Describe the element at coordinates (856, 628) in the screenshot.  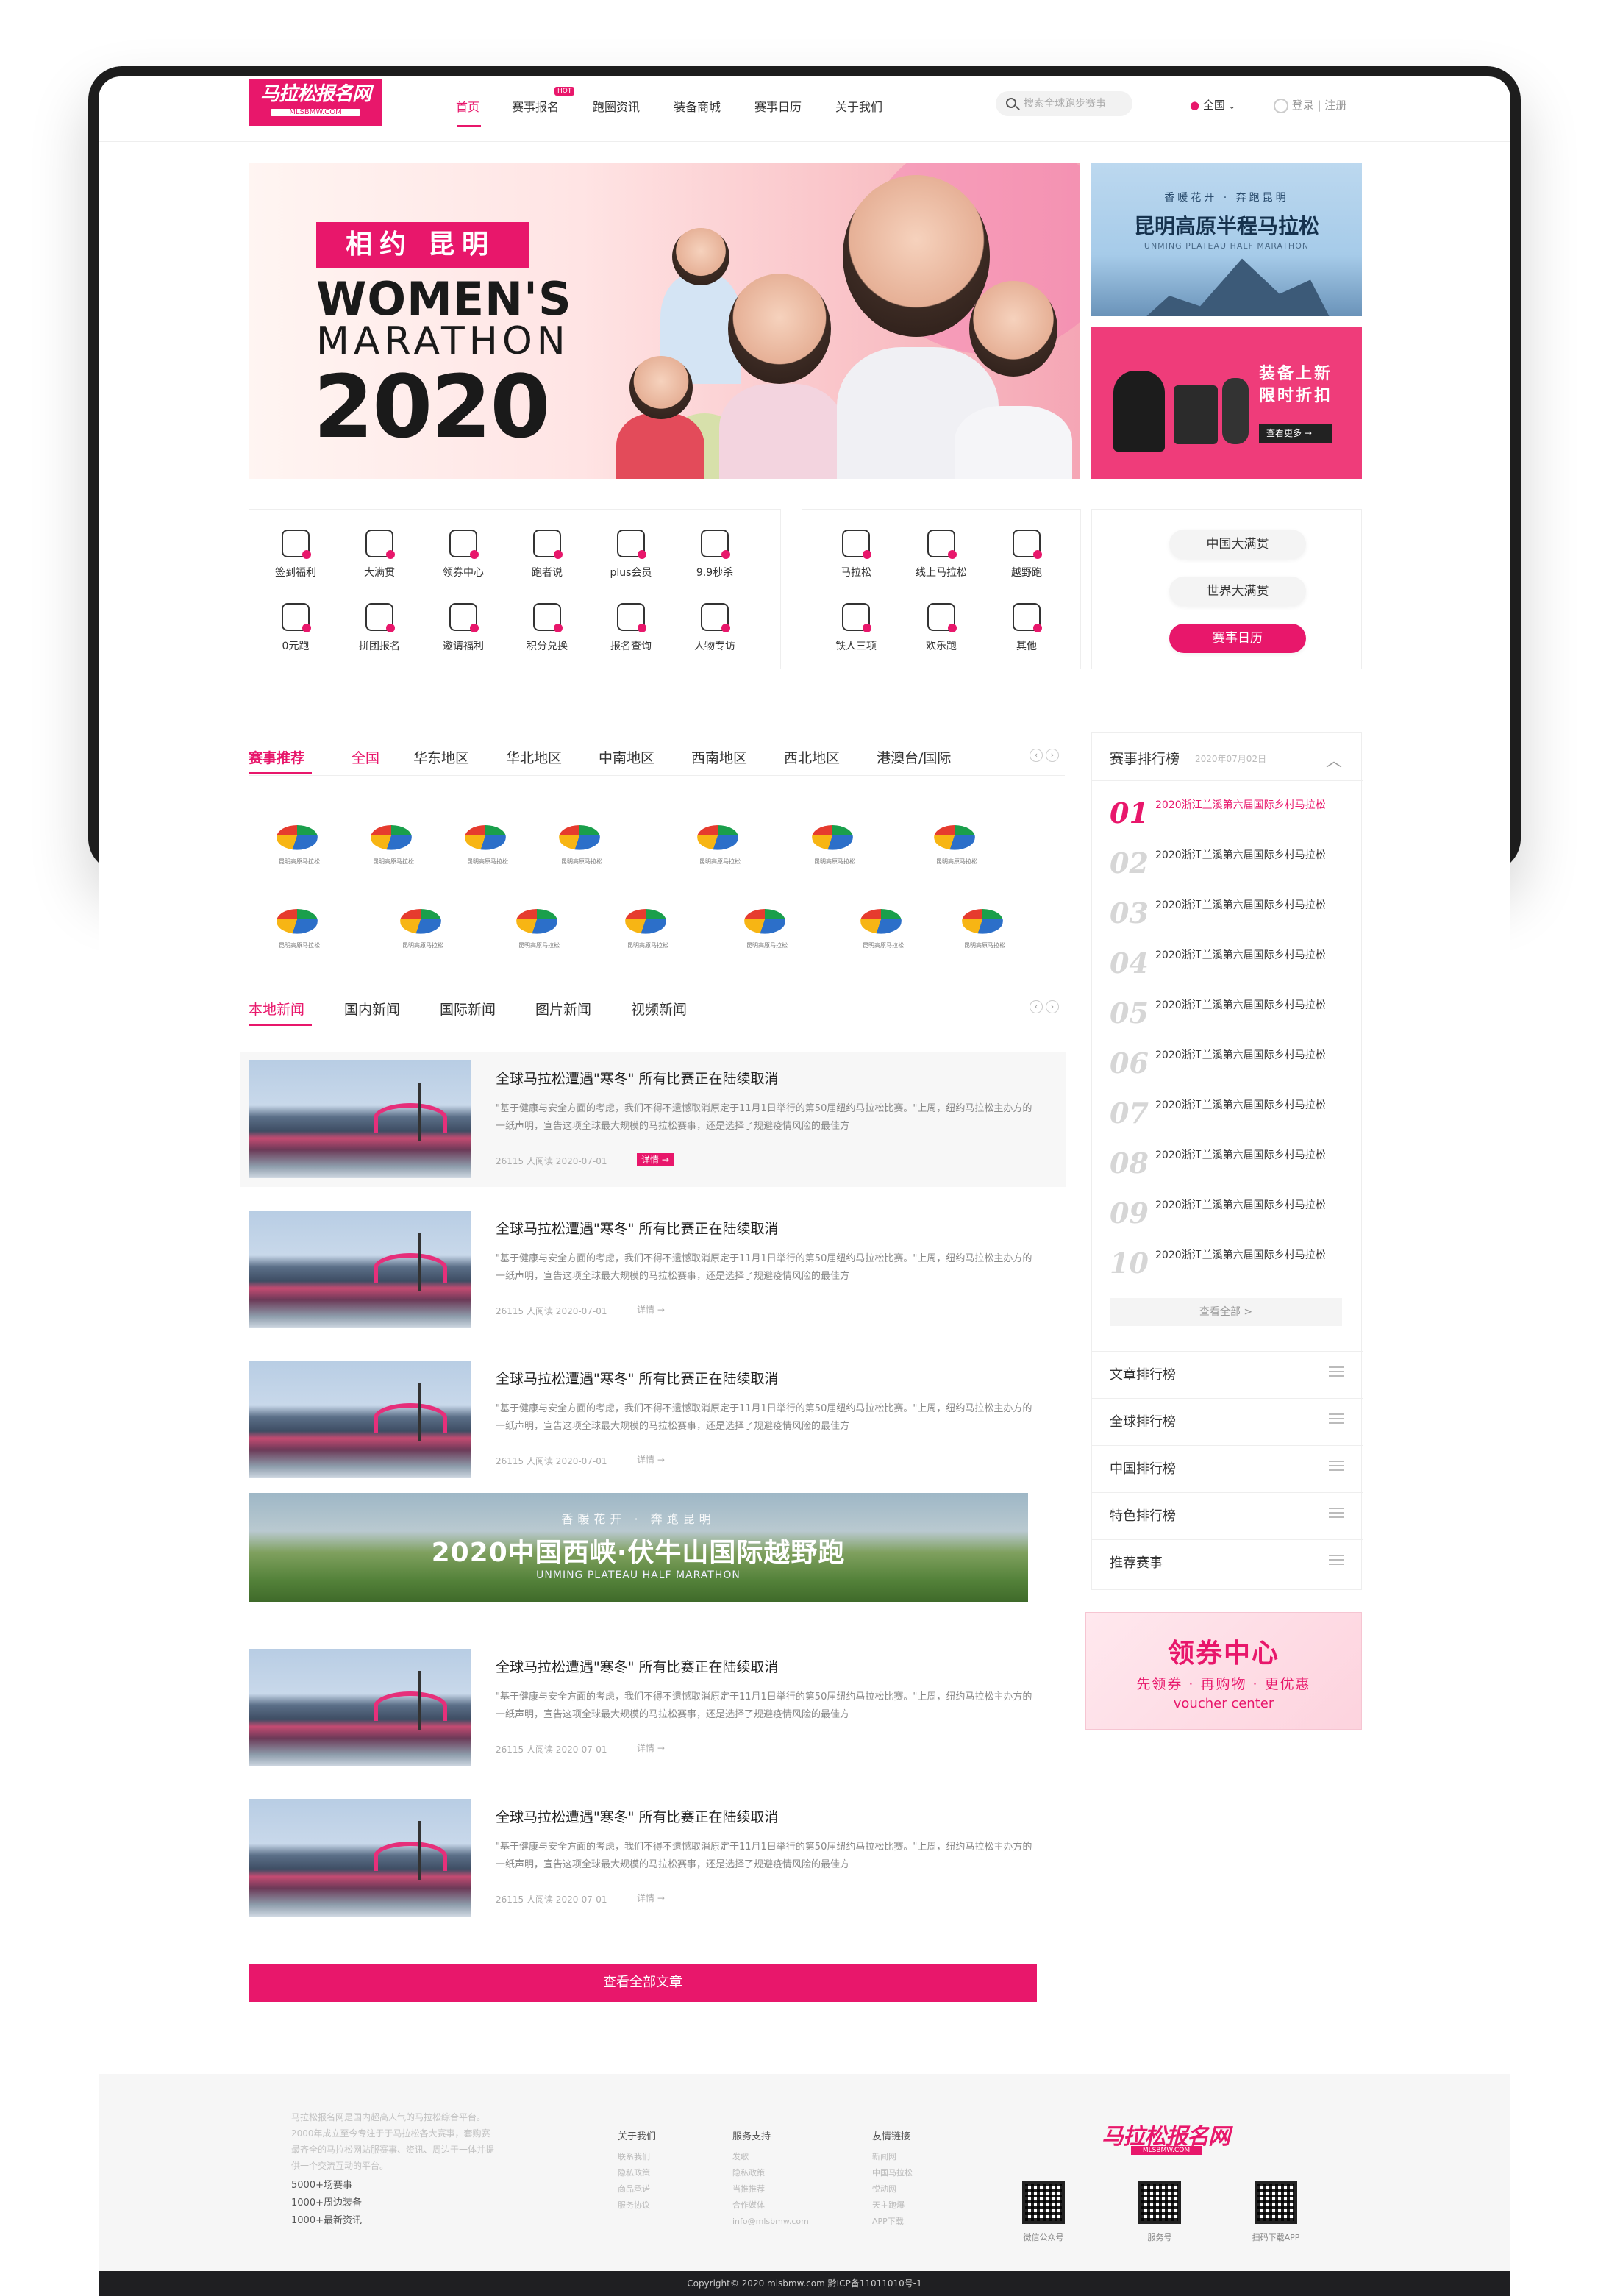
I see `category-triathlon: 铁人三项` at that location.